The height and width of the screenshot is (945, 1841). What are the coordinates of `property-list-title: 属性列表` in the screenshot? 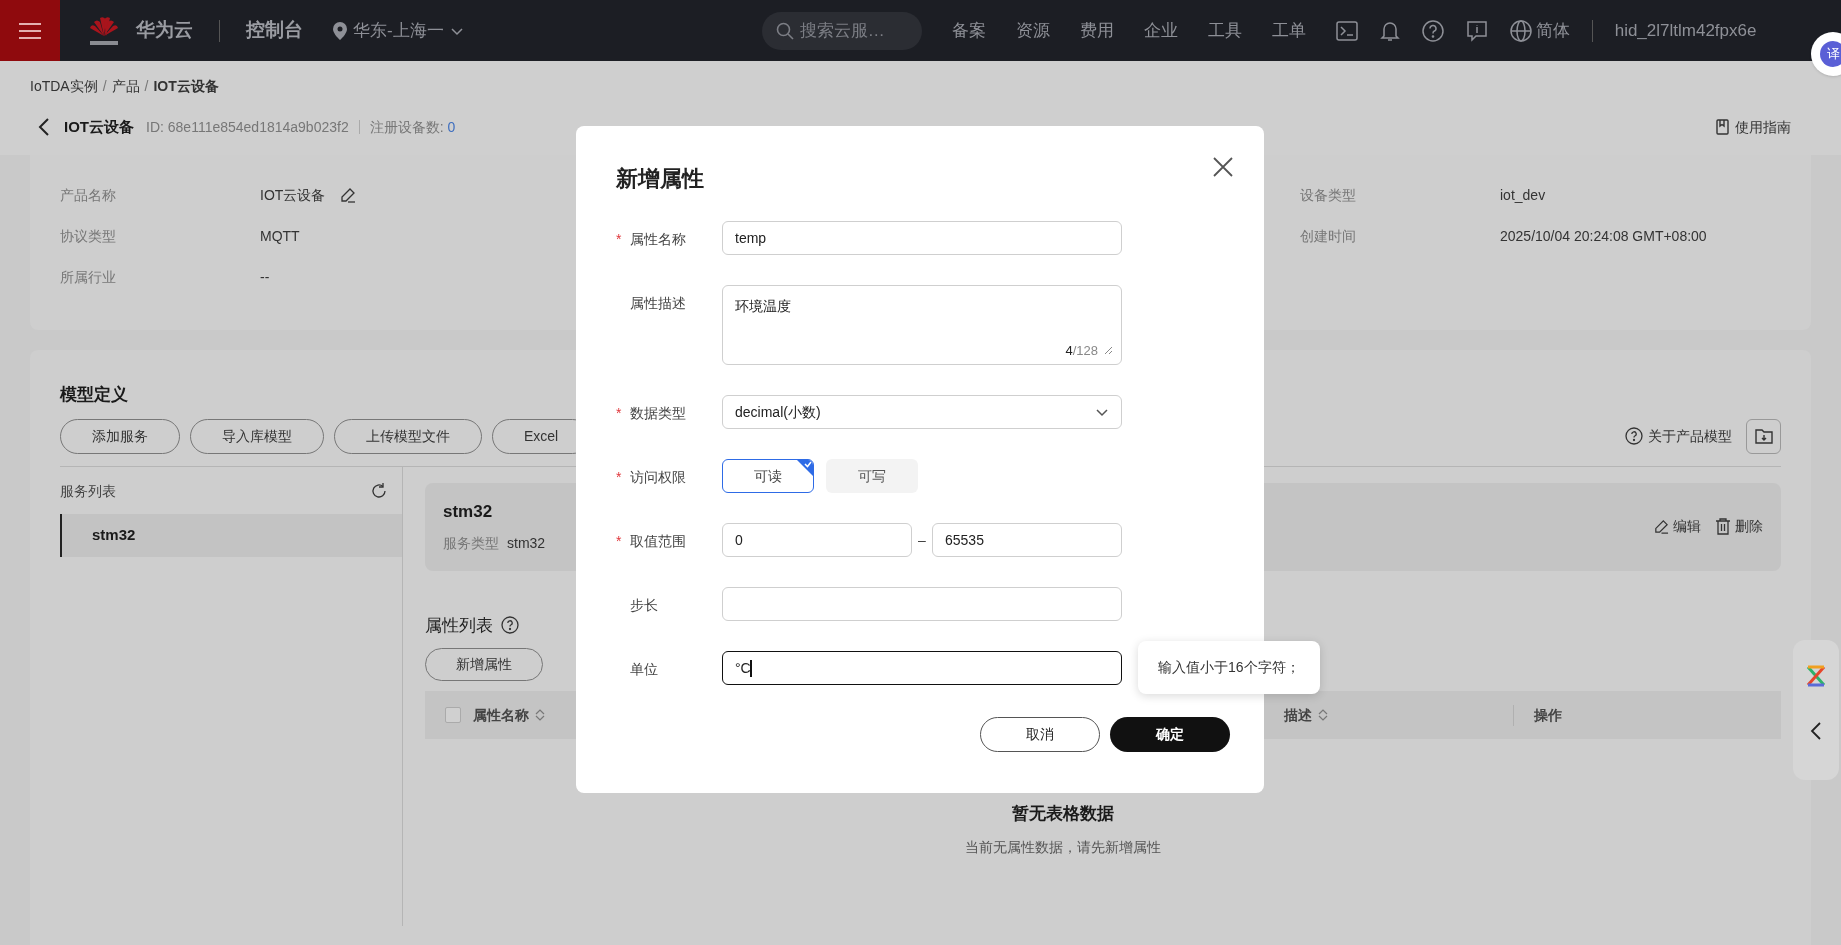 It's located at (459, 625).